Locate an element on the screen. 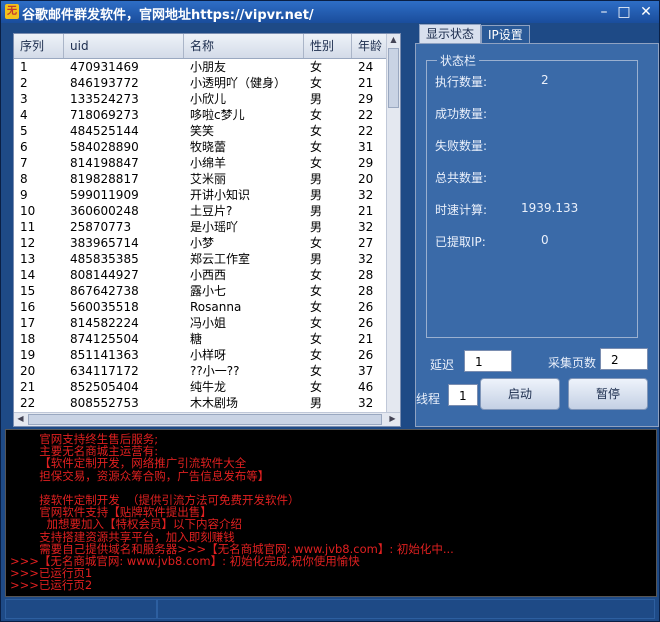 The width and height of the screenshot is (660, 622). scroll-up-arrow-icon: ▲ is located at coordinates (393, 39).